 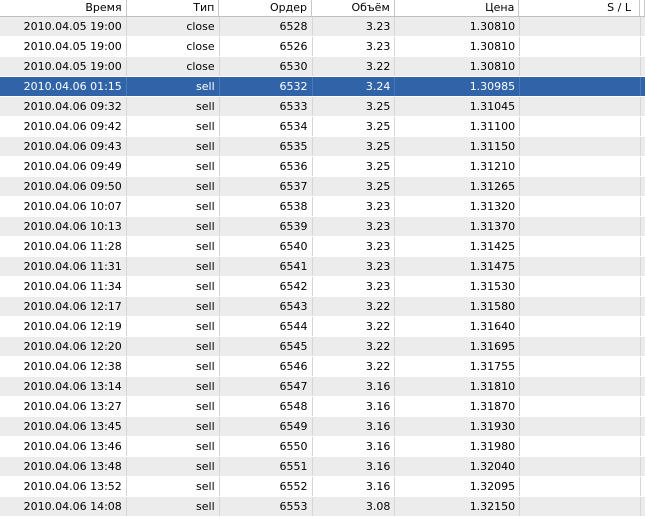 I want to click on cell-time: 2010.04.06 11:34, so click(x=63, y=286).